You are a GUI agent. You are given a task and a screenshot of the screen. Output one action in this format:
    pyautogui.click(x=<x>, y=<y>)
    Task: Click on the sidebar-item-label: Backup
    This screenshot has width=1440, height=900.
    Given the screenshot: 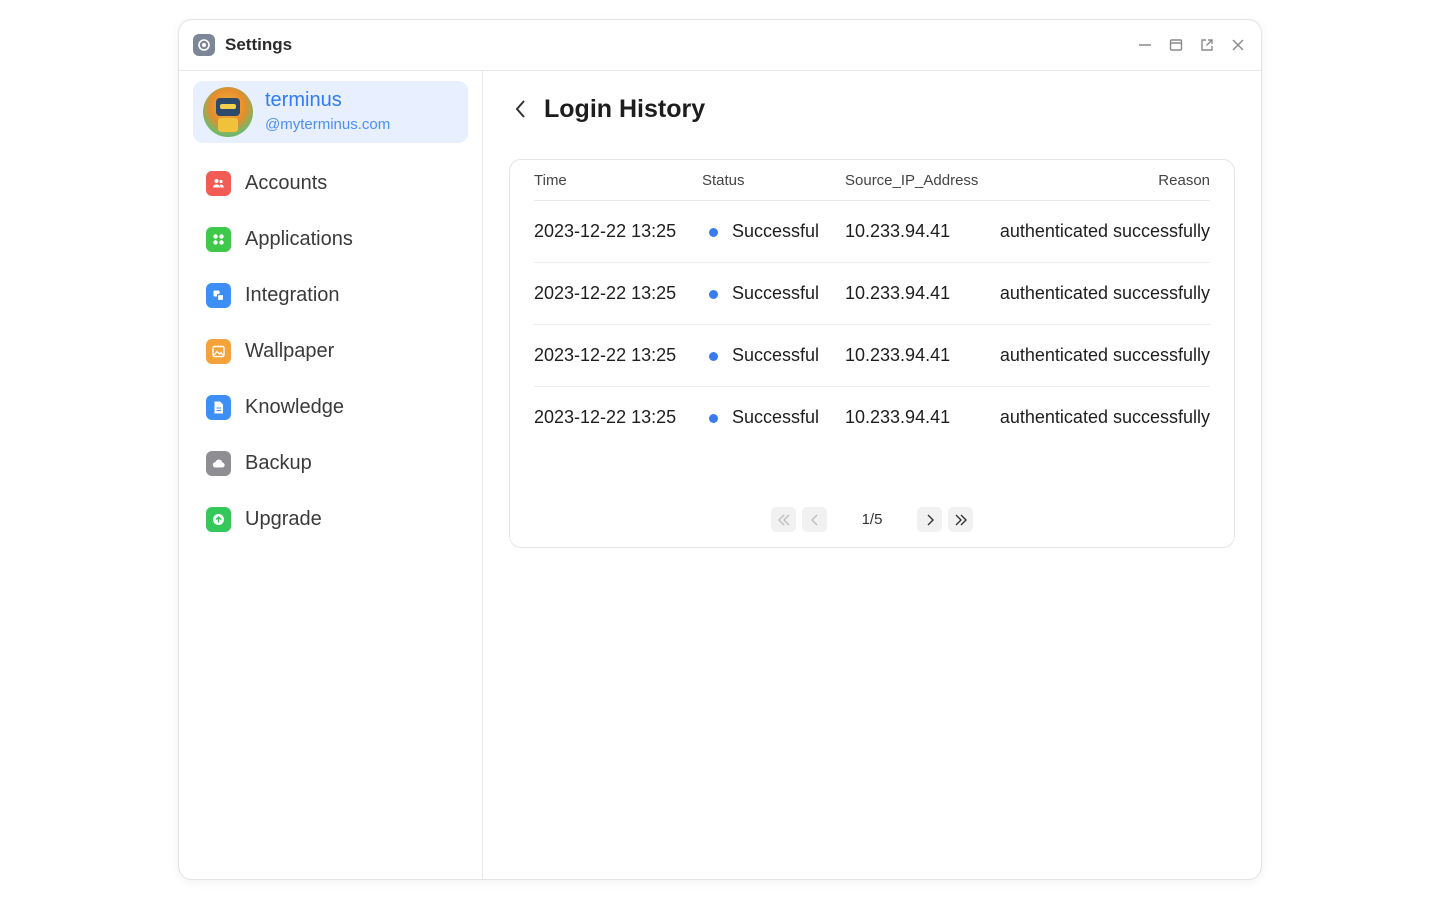 What is the action you would take?
    pyautogui.click(x=278, y=462)
    